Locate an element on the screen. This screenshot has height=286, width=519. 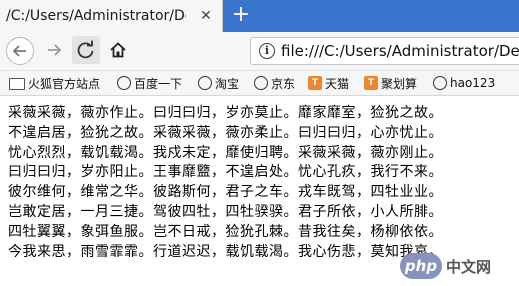
poem-line: 岂敢定居，一月三捷。驾彼四牡，四牡骙骙。君子所依，小人所腓。 is located at coordinates (225, 211).